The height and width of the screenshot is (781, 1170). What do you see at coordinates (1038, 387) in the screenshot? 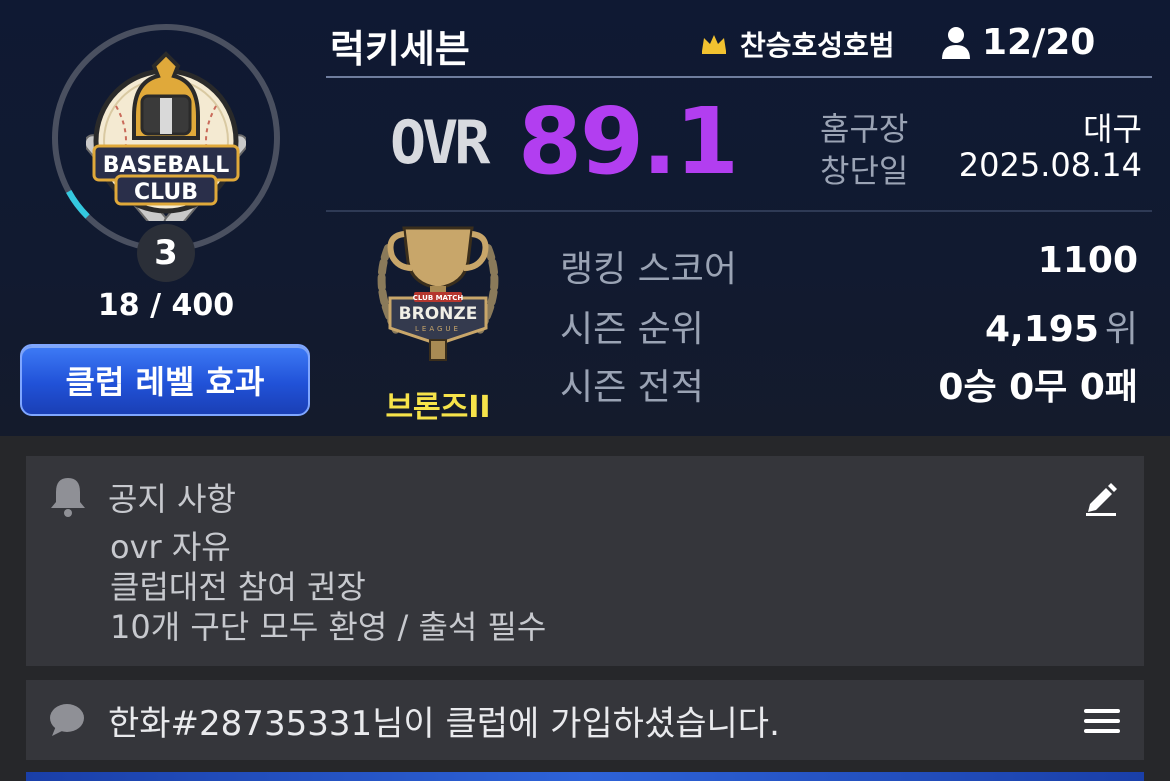
I see `season-record-value: 0승 0무 0패` at bounding box center [1038, 387].